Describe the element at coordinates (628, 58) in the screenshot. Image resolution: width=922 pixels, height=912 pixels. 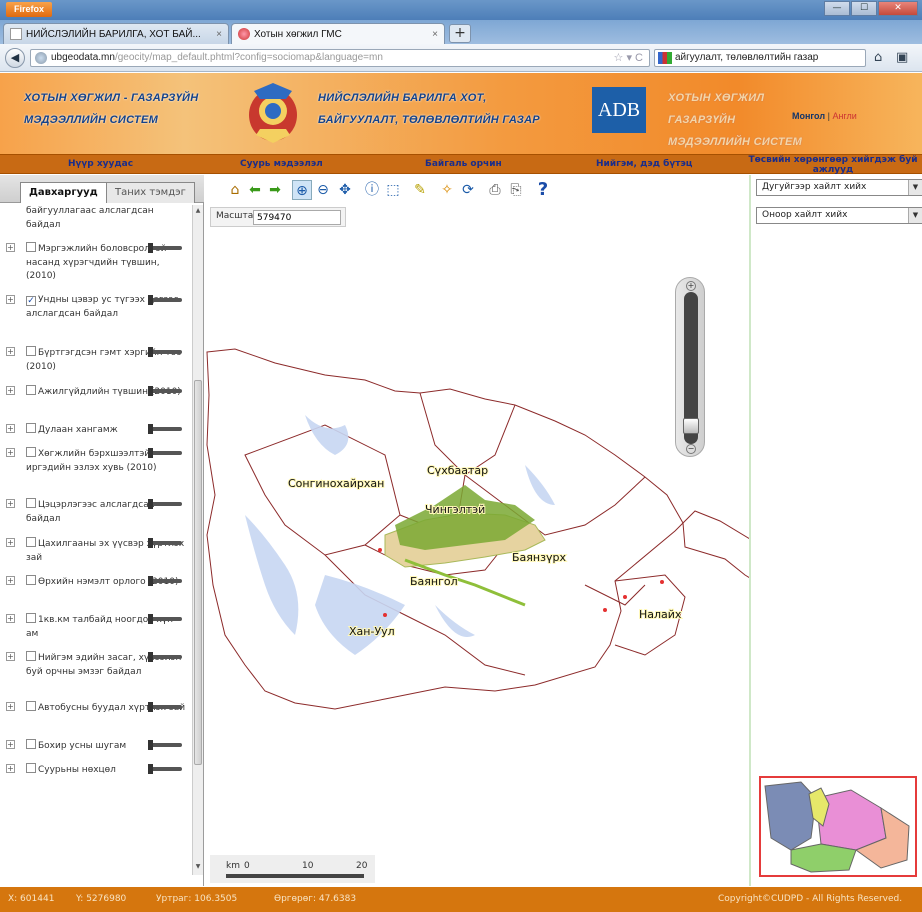
I see `bookmark-star-icon: ☆ ▾ C` at that location.